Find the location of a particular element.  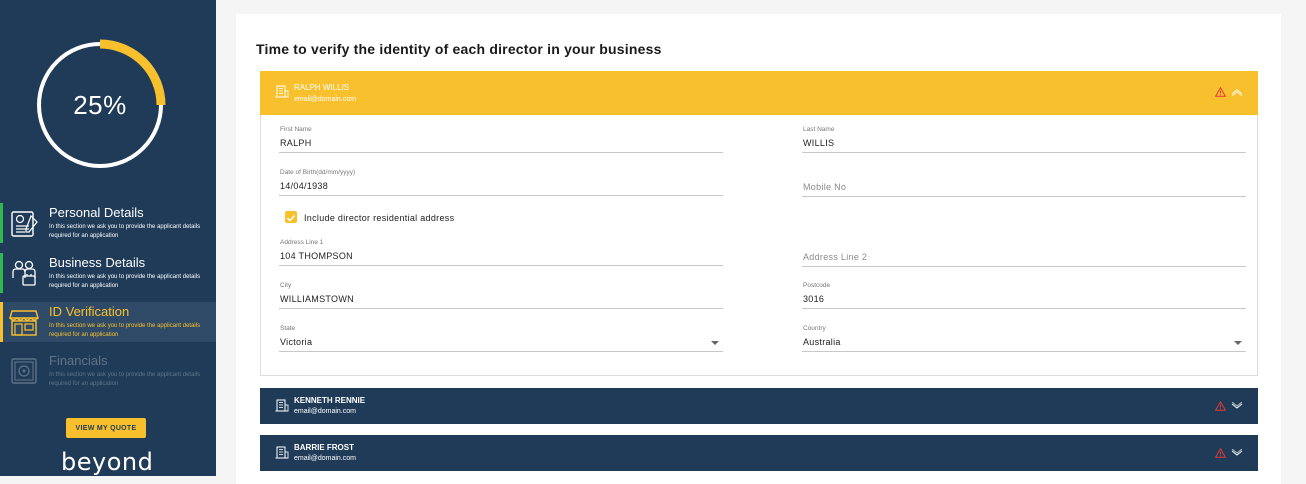

field-label: Last Name is located at coordinates (819, 129).